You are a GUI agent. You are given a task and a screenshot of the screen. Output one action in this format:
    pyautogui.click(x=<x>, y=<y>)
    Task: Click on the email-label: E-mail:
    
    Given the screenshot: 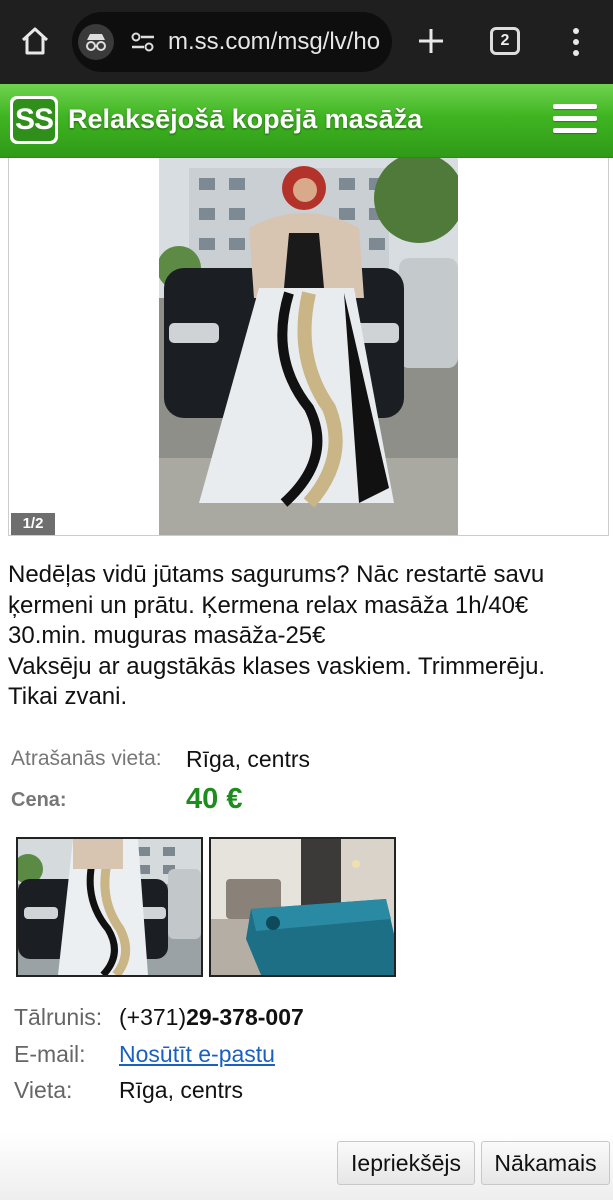 What is the action you would take?
    pyautogui.click(x=50, y=1054)
    